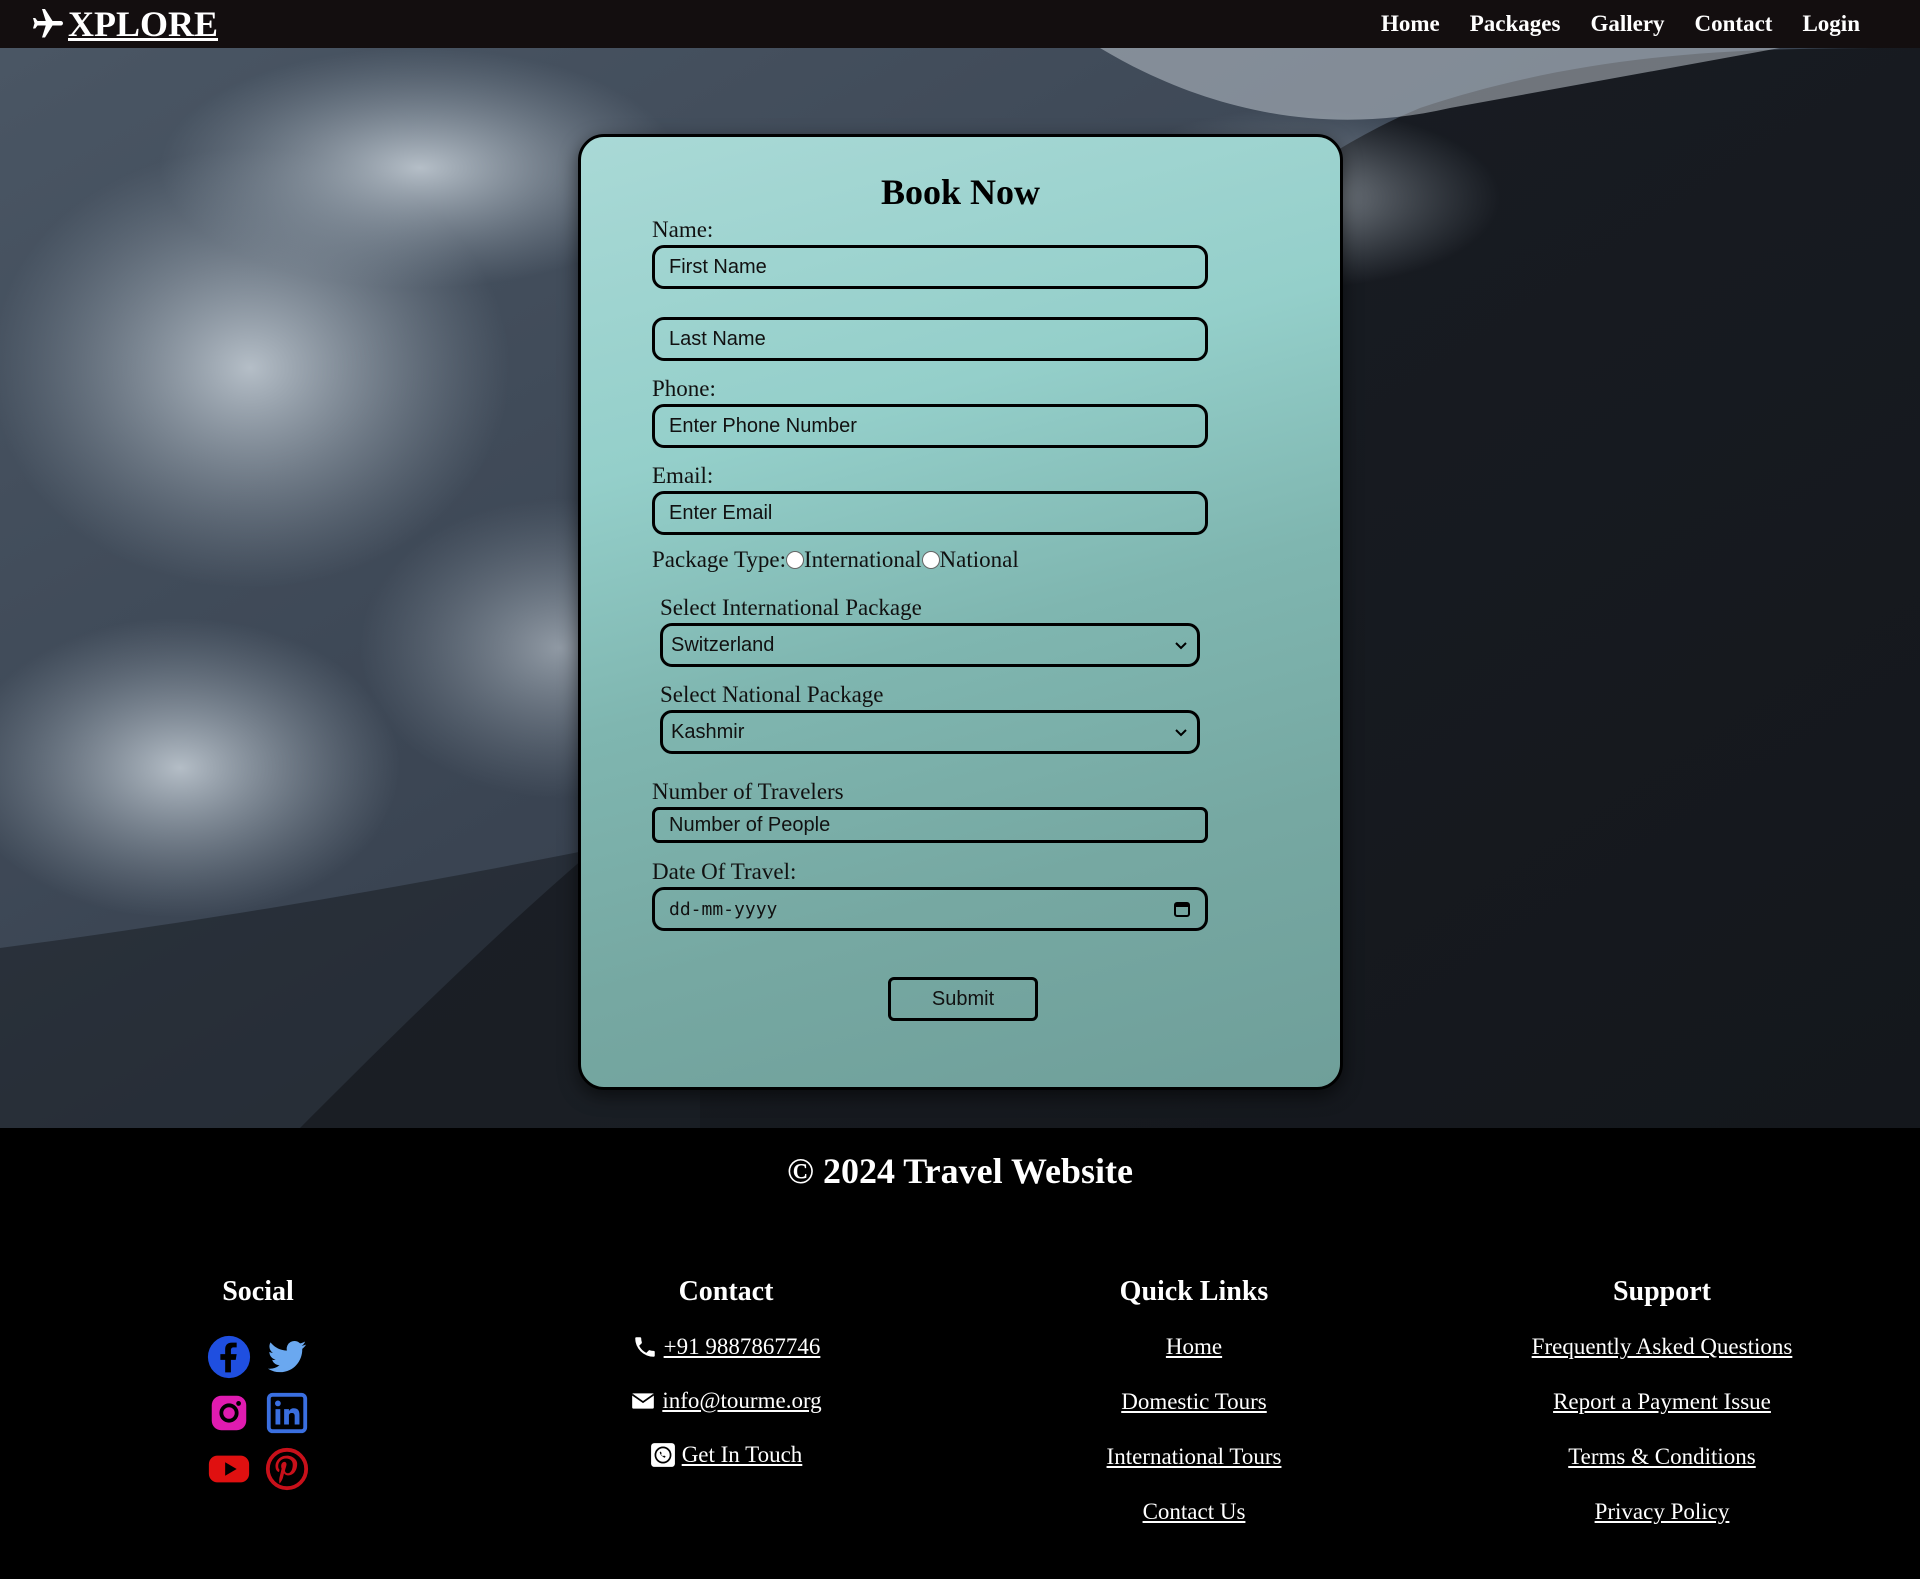 Image resolution: width=1920 pixels, height=1579 pixels. What do you see at coordinates (1662, 1291) in the screenshot?
I see `support-title: Support` at bounding box center [1662, 1291].